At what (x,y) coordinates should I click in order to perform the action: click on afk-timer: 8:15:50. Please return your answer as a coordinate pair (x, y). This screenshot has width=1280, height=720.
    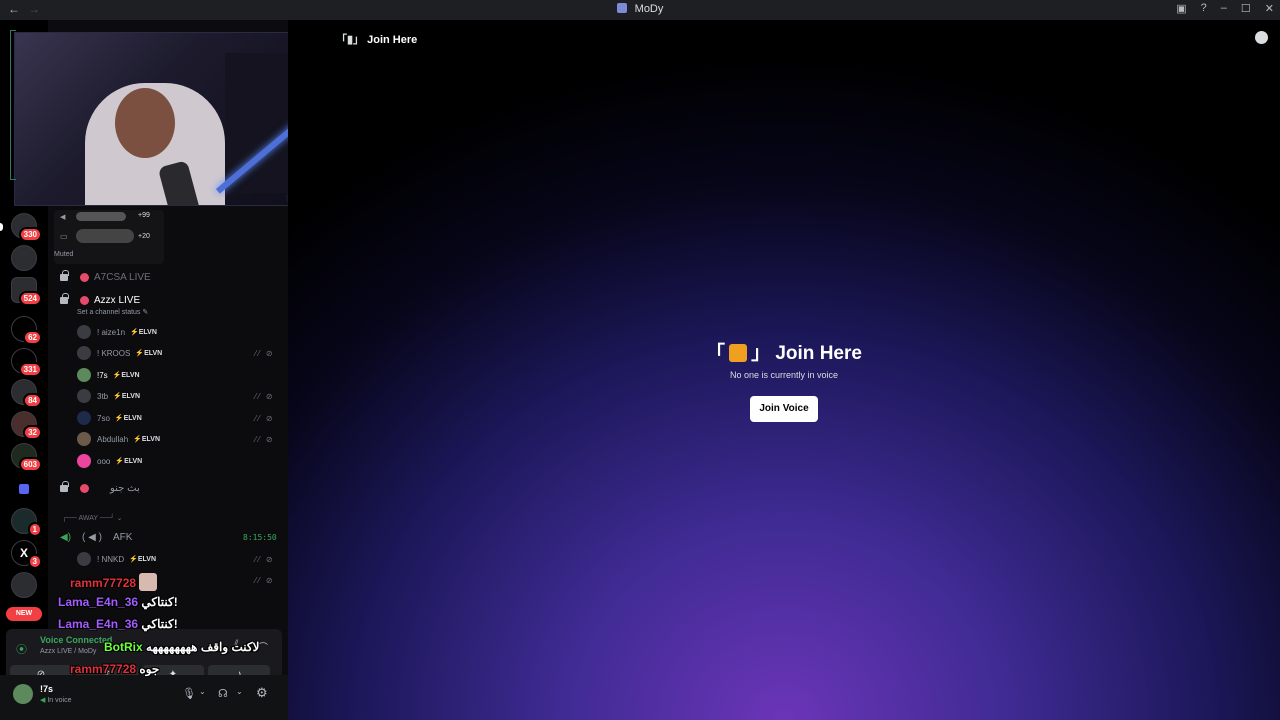
    Looking at the image, I should click on (260, 537).